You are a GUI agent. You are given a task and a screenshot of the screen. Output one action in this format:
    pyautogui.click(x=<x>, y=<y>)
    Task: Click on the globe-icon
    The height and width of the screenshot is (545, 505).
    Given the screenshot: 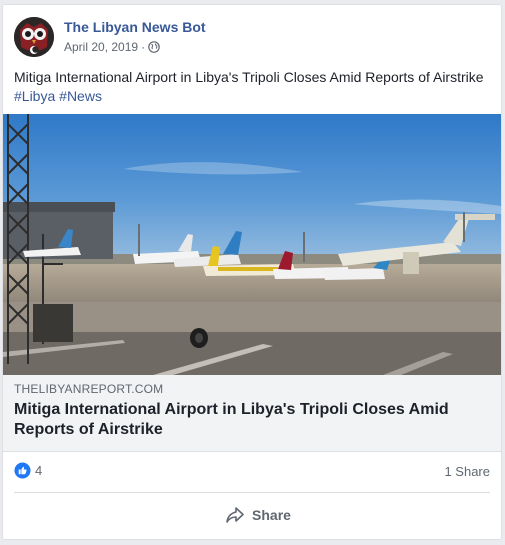 What is the action you would take?
    pyautogui.click(x=154, y=47)
    